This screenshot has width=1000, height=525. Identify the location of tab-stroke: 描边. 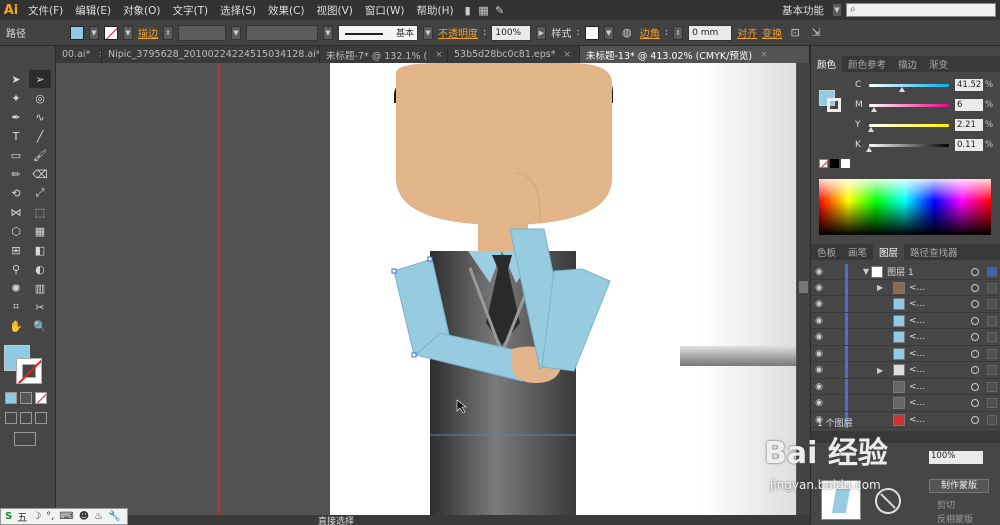
(907, 64).